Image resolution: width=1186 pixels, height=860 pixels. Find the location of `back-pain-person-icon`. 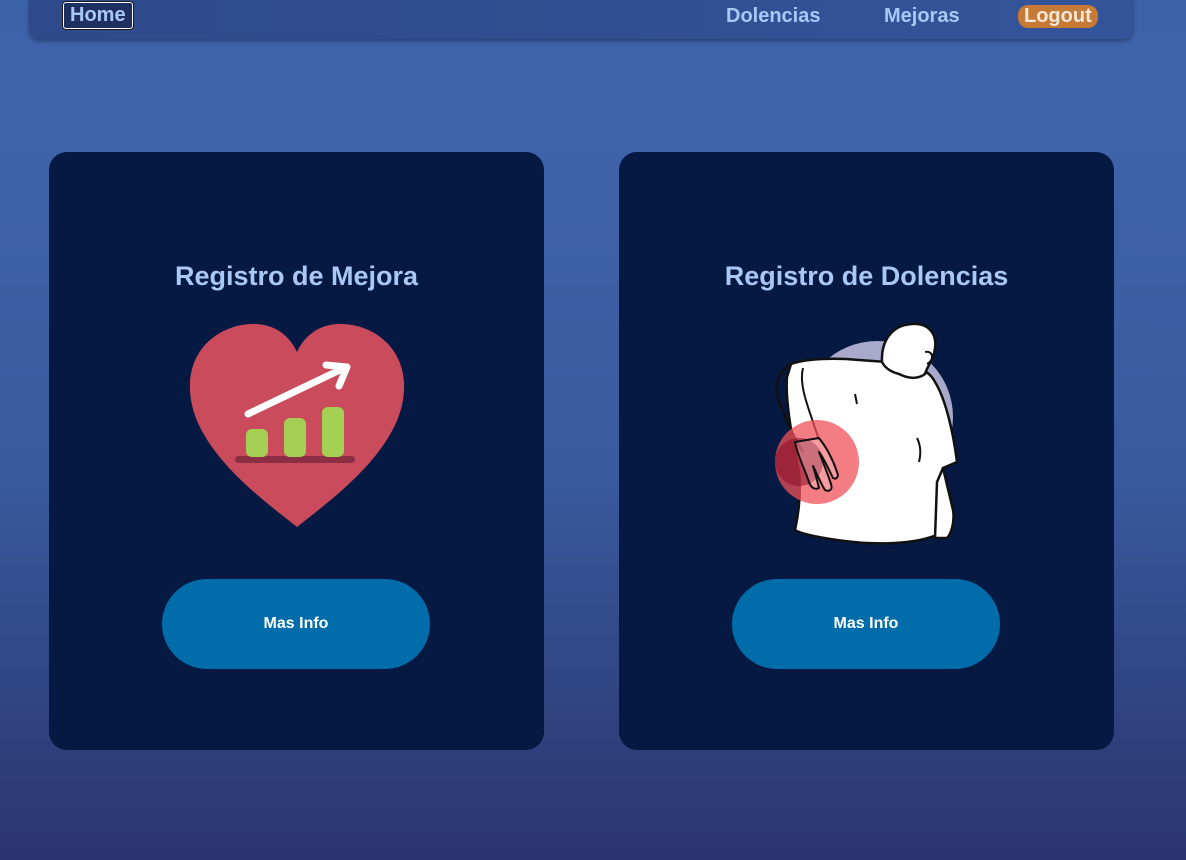

back-pain-person-icon is located at coordinates (866, 433).